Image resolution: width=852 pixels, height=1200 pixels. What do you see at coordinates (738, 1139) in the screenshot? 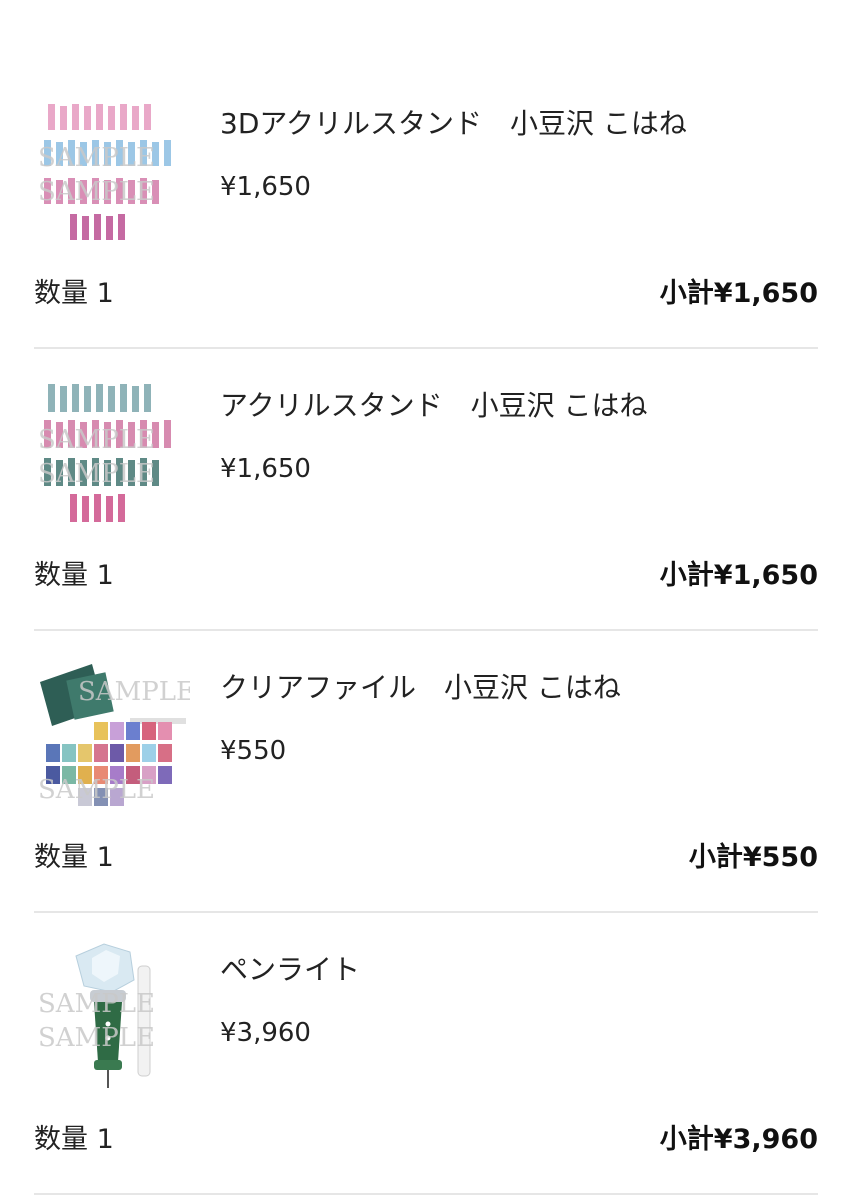
I see `subtotal-label: 小計¥3,960` at bounding box center [738, 1139].